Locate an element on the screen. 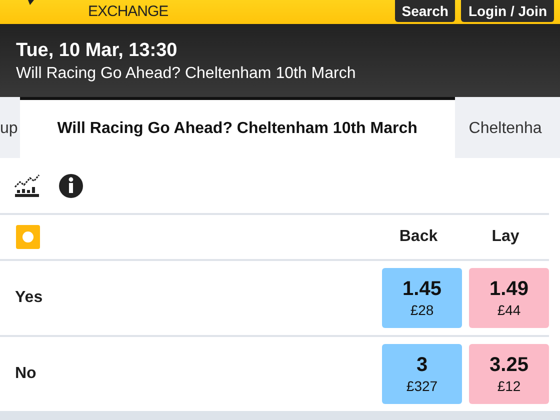 Image resolution: width=560 pixels, height=420 pixels. logo-text: EXCHANGE is located at coordinates (128, 14).